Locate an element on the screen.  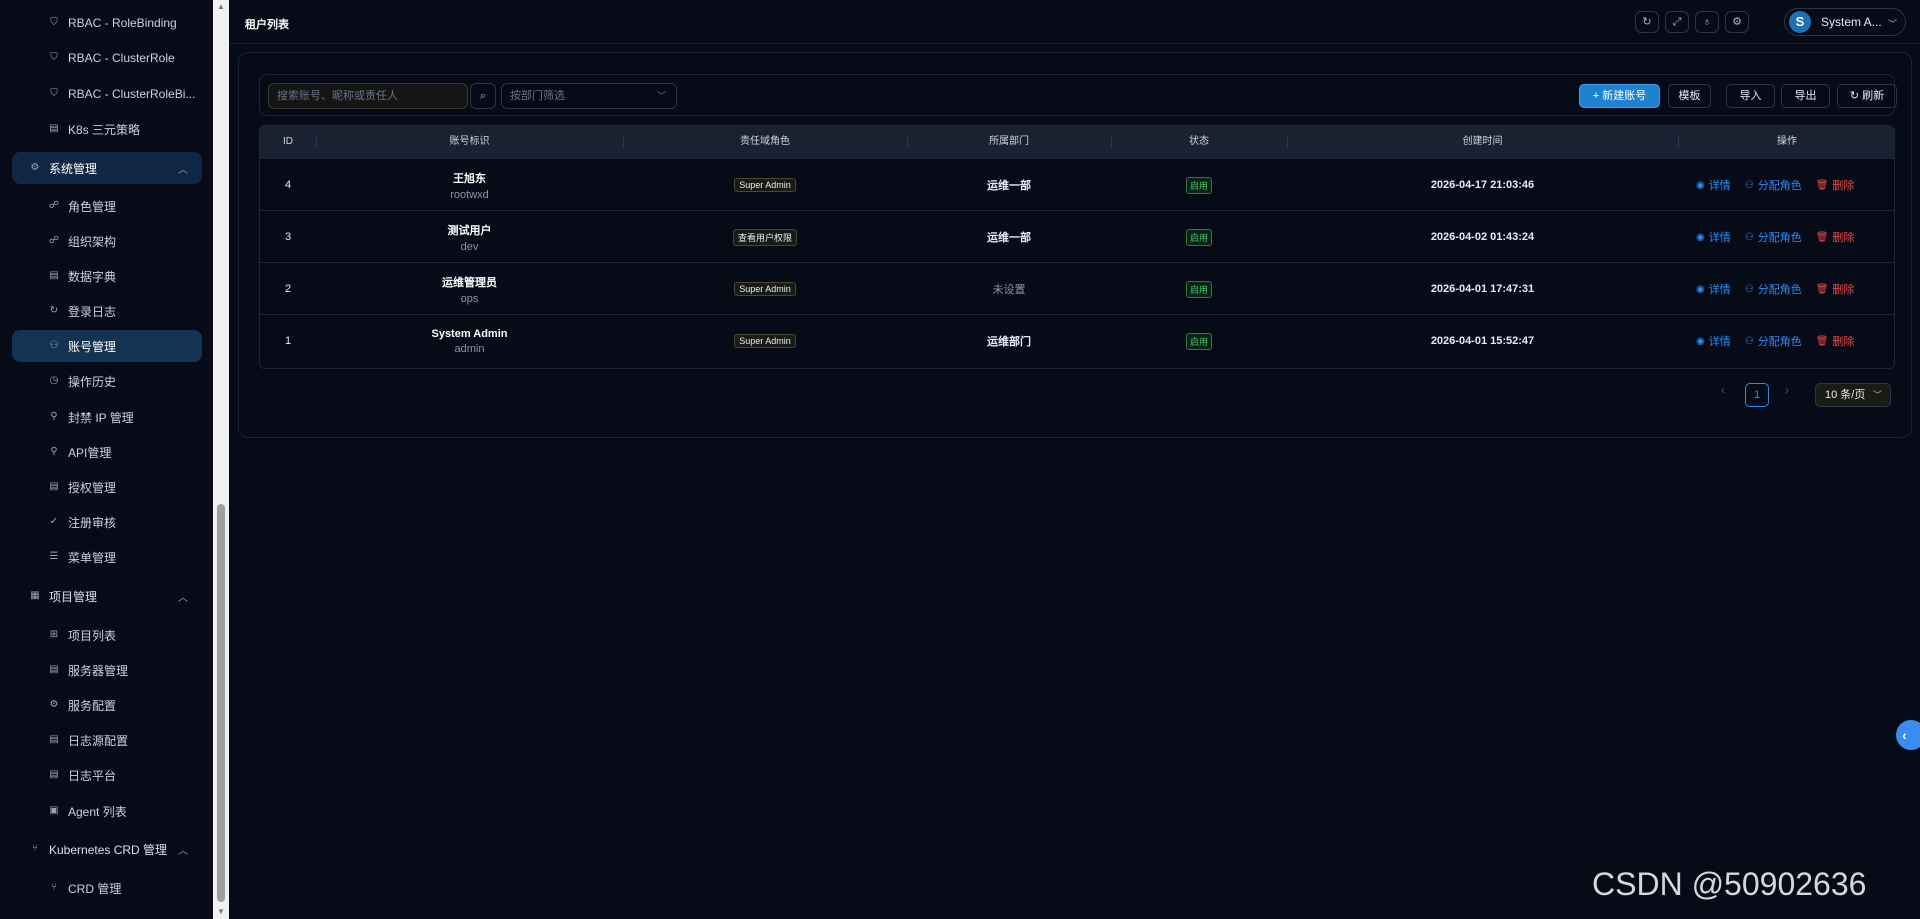
sidebar-item-label: CRD 管理 is located at coordinates (95, 888).